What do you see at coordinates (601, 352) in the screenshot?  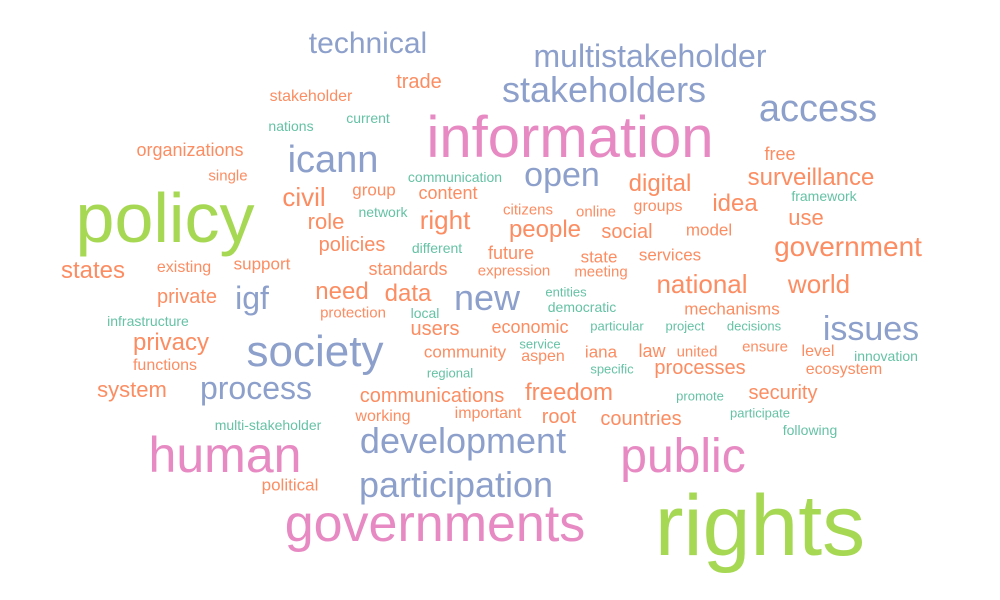 I see `word-iana: iana` at bounding box center [601, 352].